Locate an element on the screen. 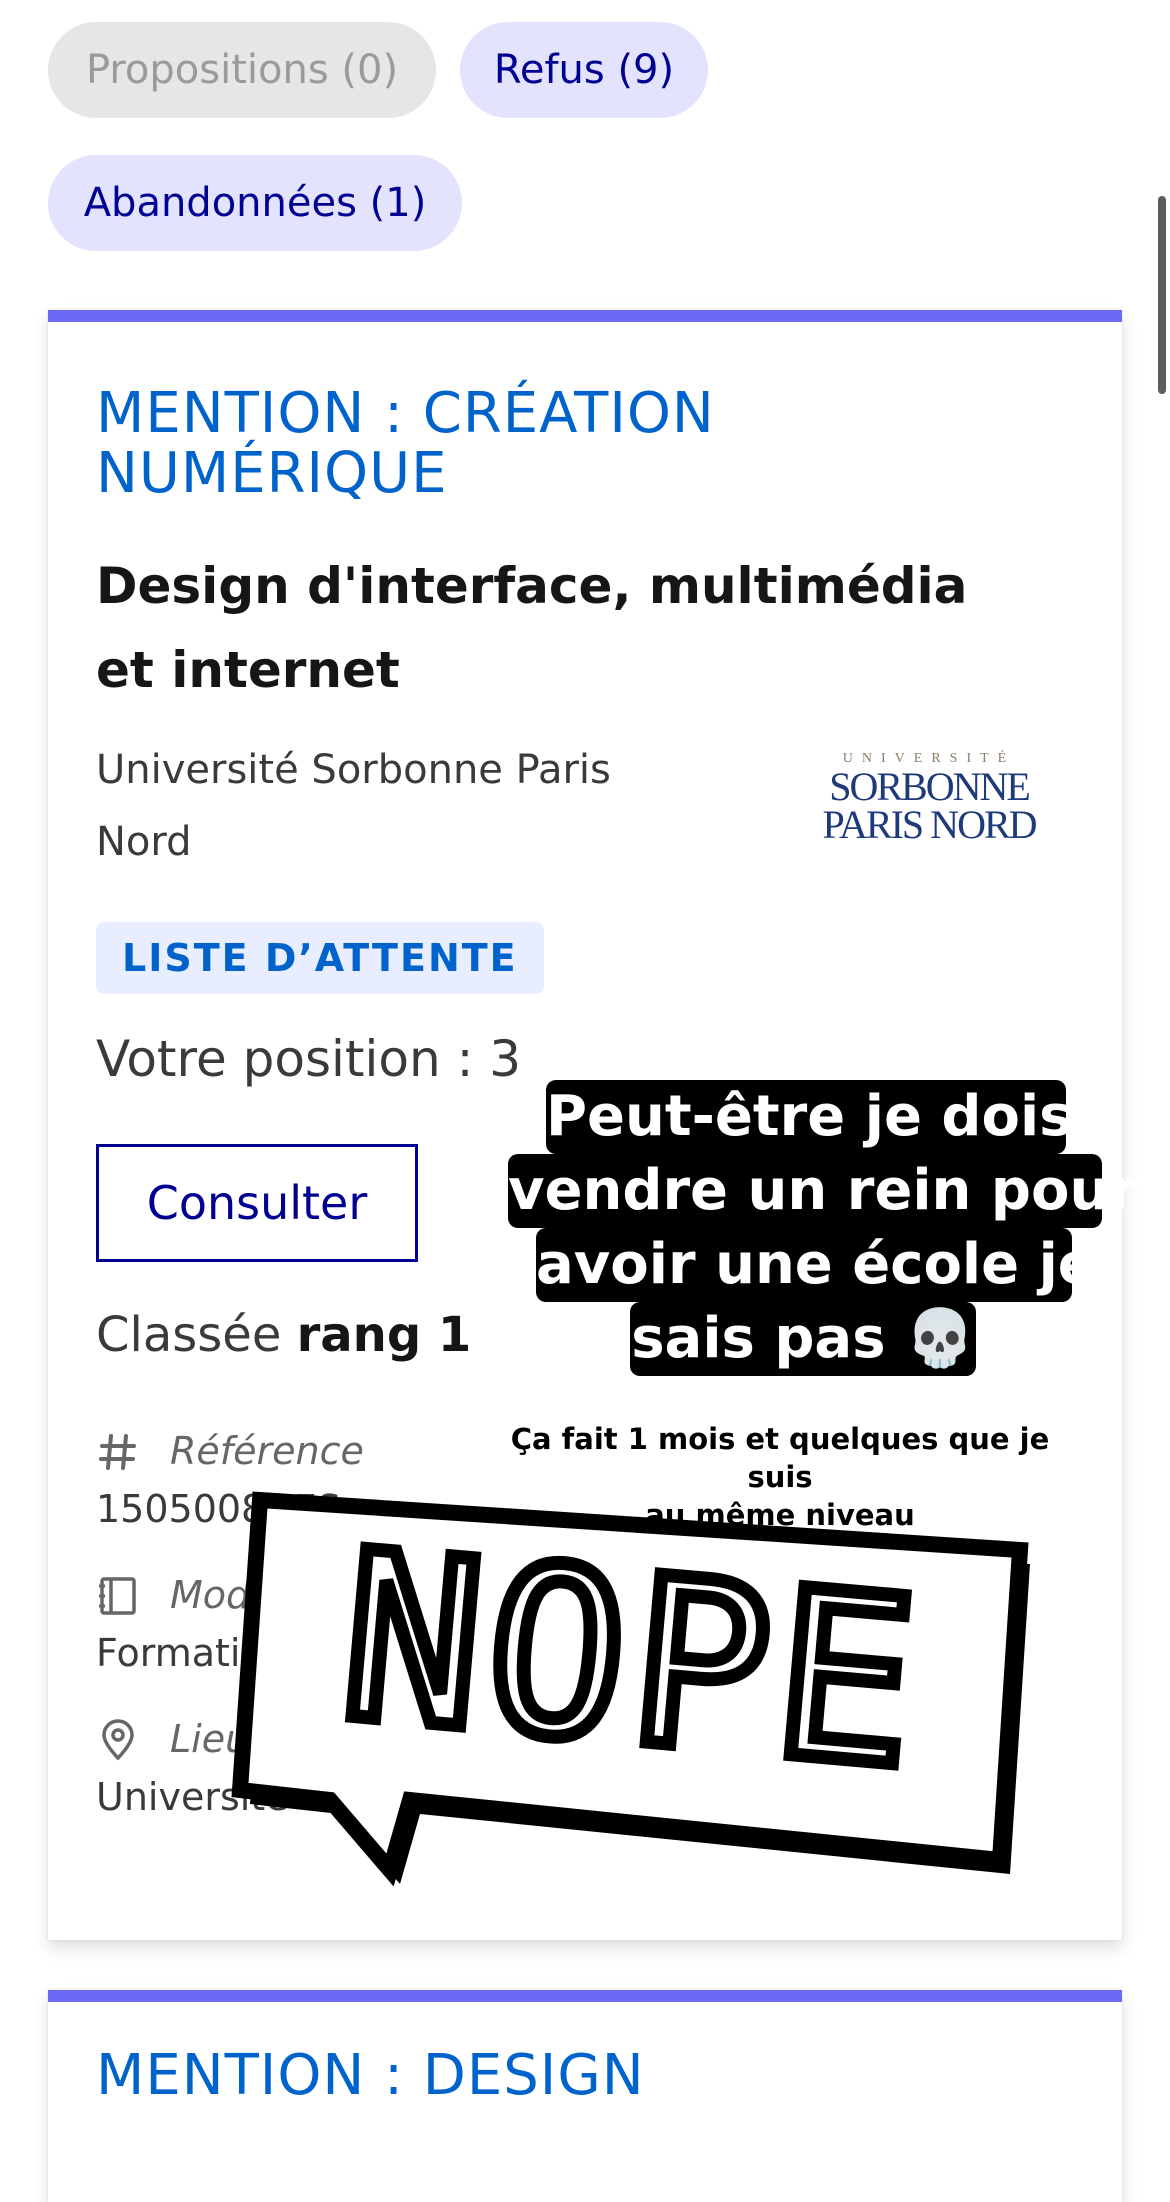  book-icon is located at coordinates (117, 1596).